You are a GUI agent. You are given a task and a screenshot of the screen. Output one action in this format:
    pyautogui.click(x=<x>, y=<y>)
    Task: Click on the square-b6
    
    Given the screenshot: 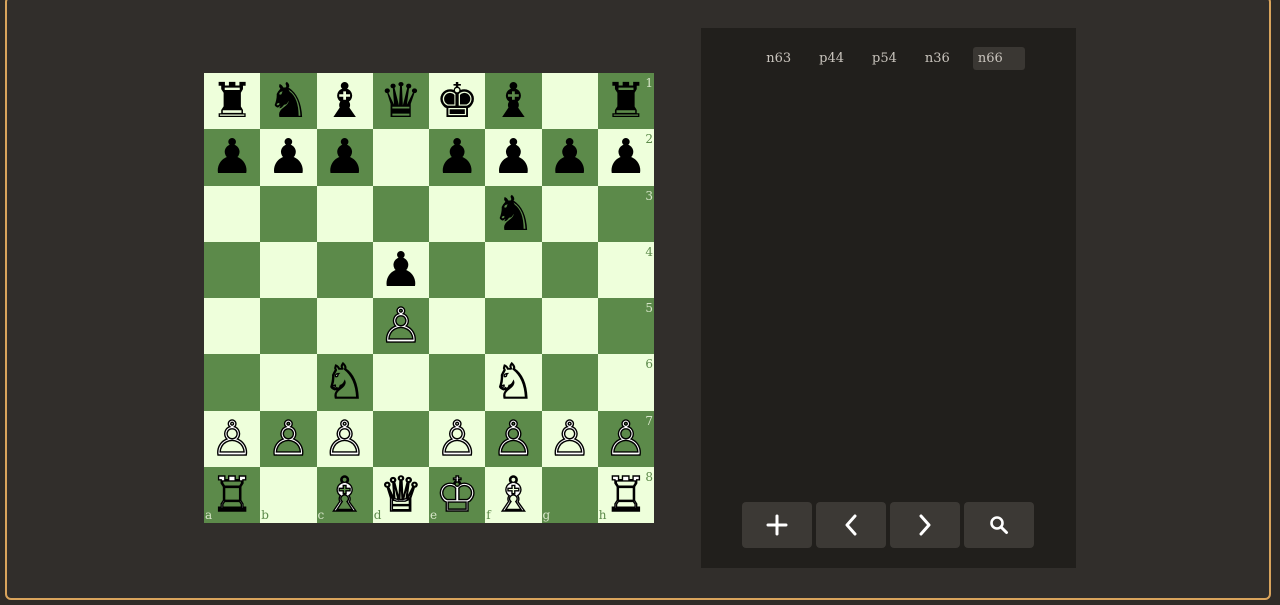 What is the action you would take?
    pyautogui.click(x=288, y=382)
    